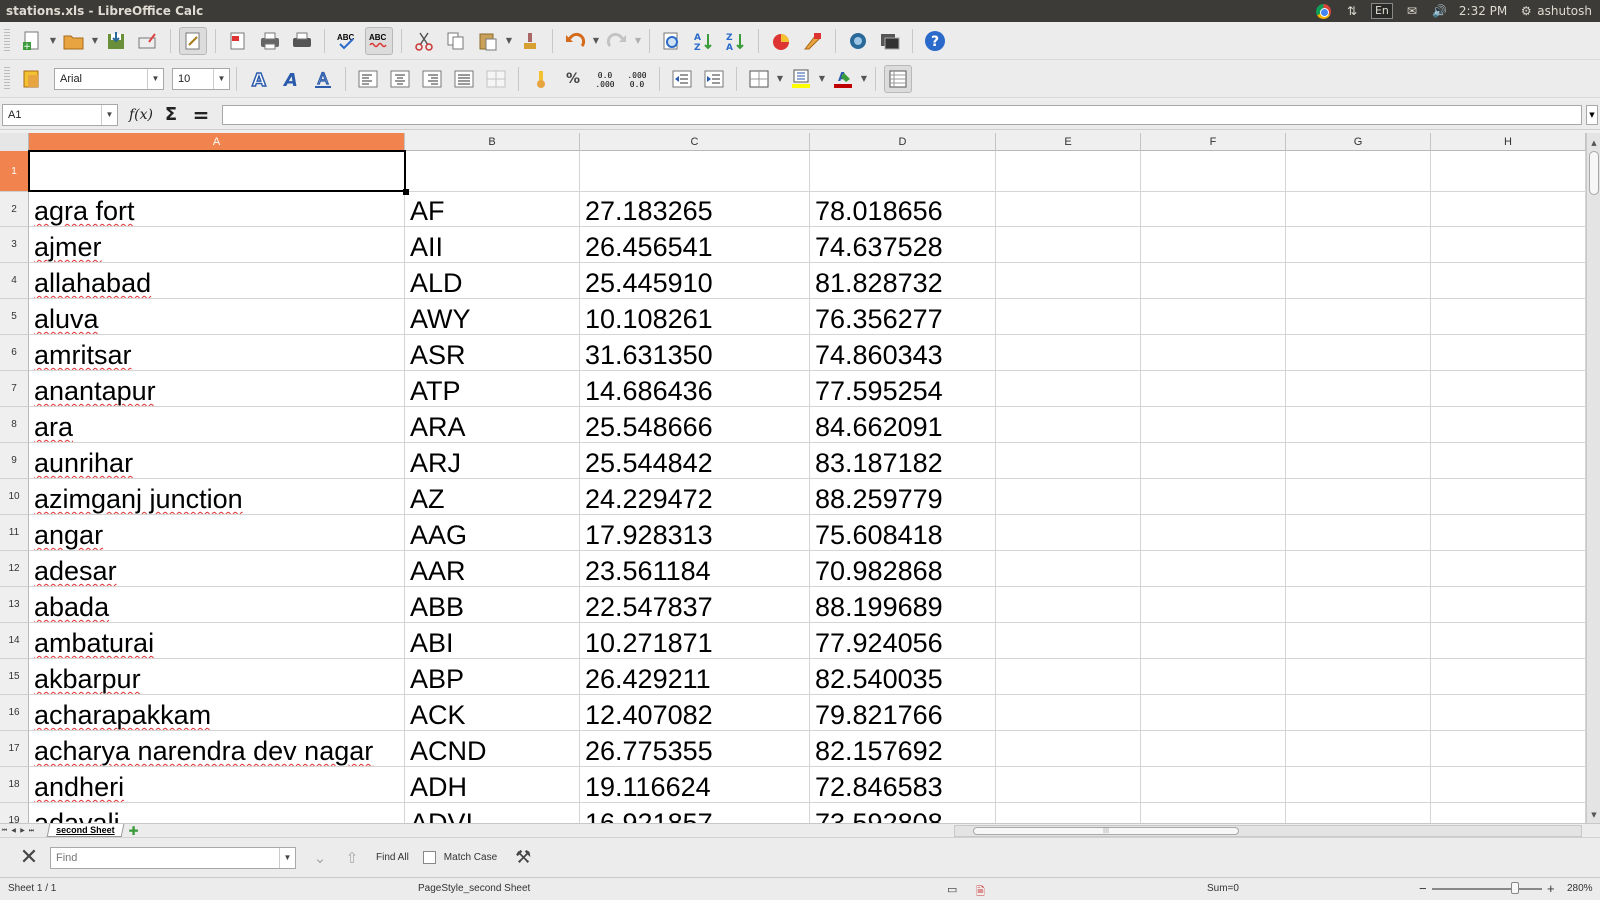  I want to click on zoom-slider, so click(1487, 889).